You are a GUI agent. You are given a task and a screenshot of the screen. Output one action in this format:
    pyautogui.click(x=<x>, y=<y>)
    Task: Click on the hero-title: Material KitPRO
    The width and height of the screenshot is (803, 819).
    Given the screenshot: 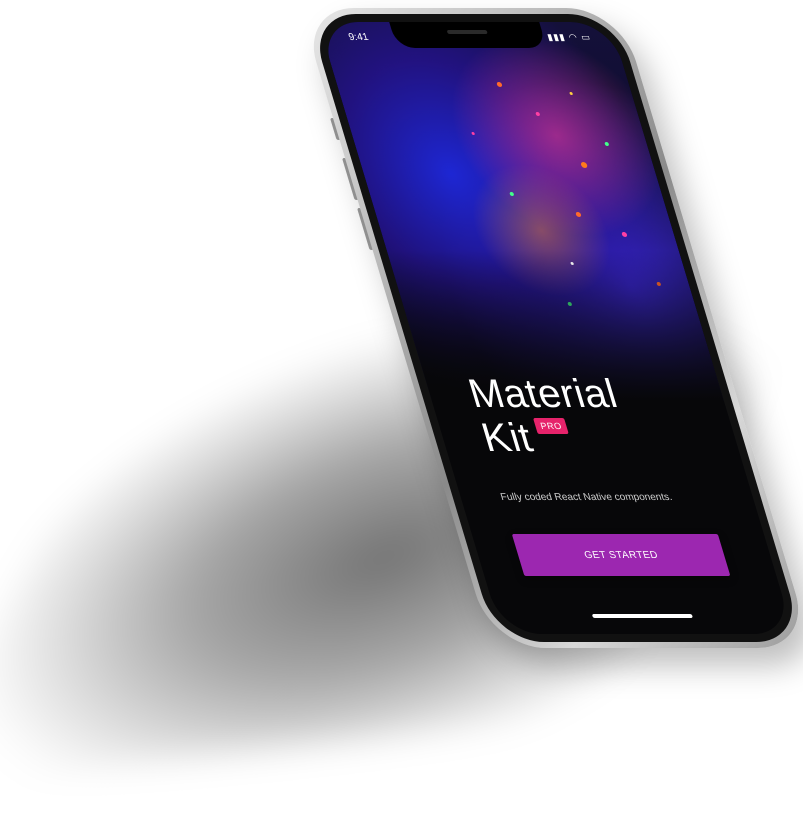 What is the action you would take?
    pyautogui.click(x=549, y=416)
    